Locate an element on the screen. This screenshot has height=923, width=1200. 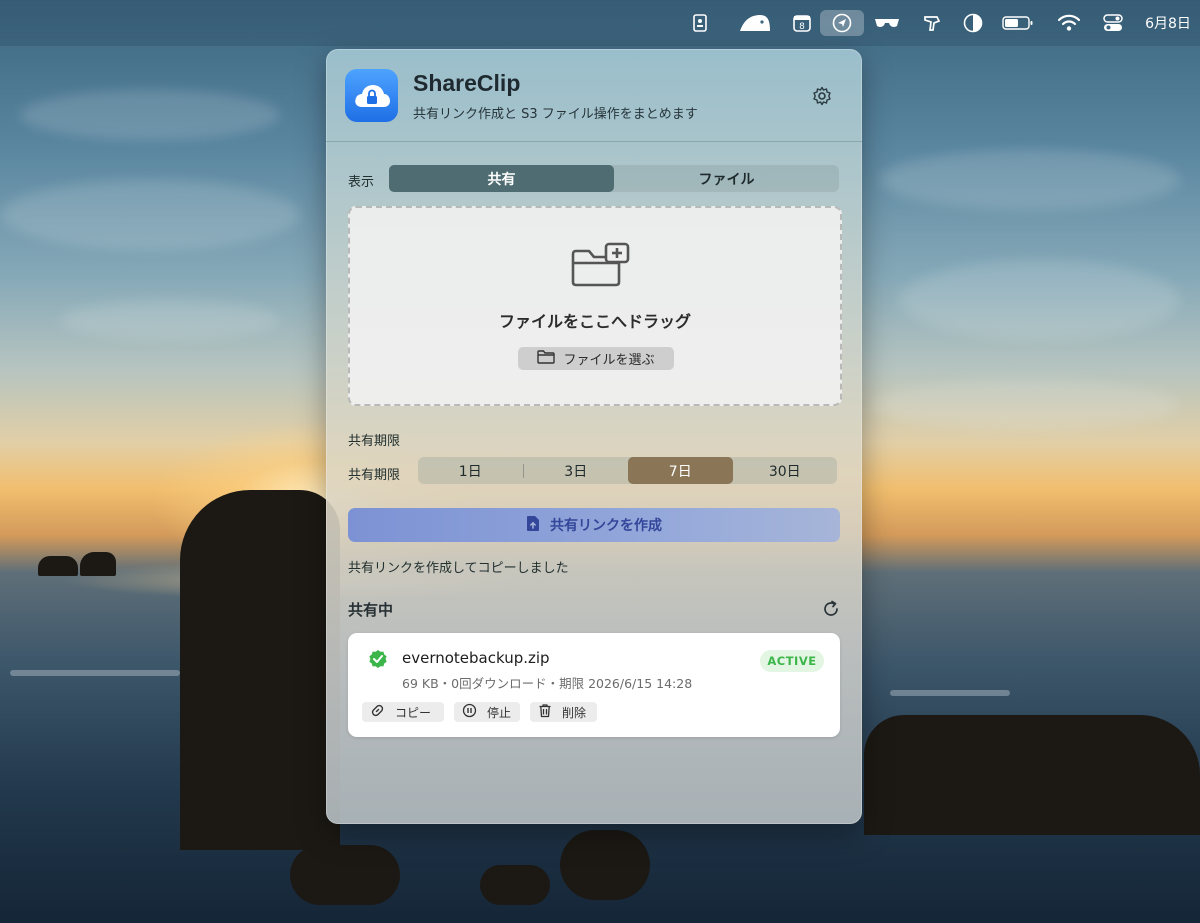
svg-text: 8 is located at coordinates (802, 27).